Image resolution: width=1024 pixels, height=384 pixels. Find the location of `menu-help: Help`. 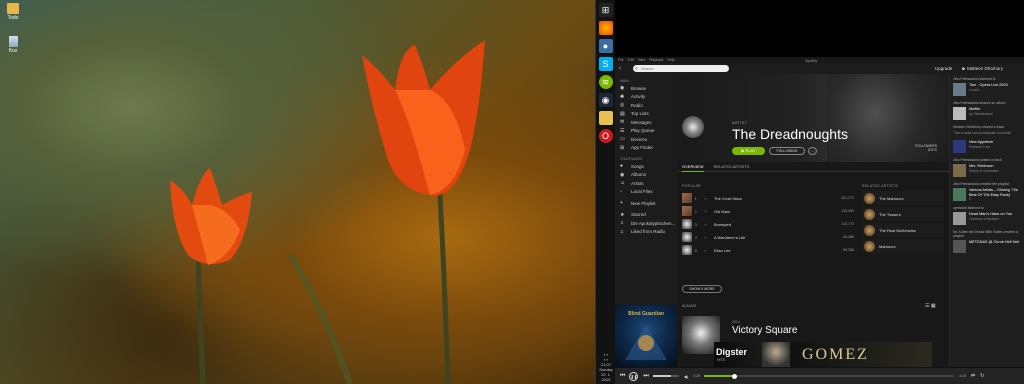

menu-help: Help is located at coordinates (670, 60).